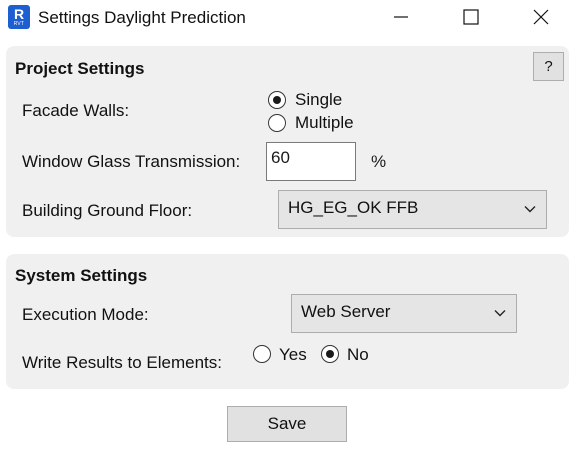 The image size is (574, 458). Describe the element at coordinates (131, 161) in the screenshot. I see `window-glass-label: Window Glass Transmission:` at that location.